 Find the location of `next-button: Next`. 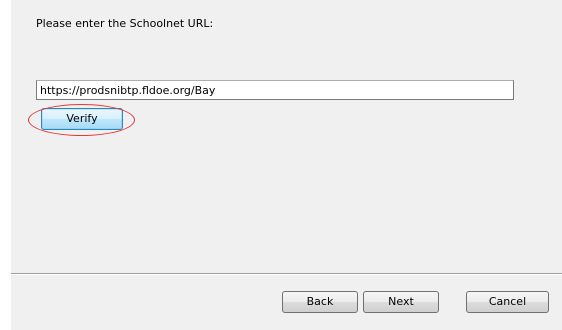

next-button: Next is located at coordinates (401, 302).